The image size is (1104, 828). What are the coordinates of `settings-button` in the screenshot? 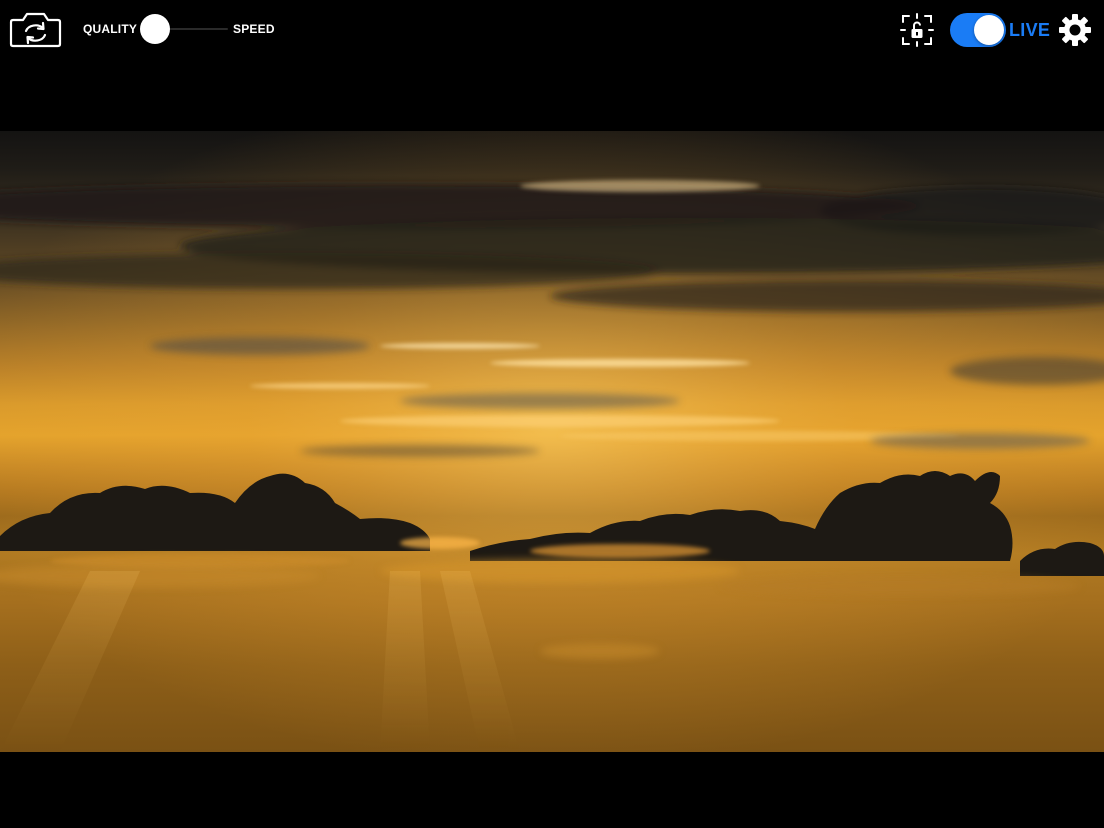 It's located at (1075, 30).